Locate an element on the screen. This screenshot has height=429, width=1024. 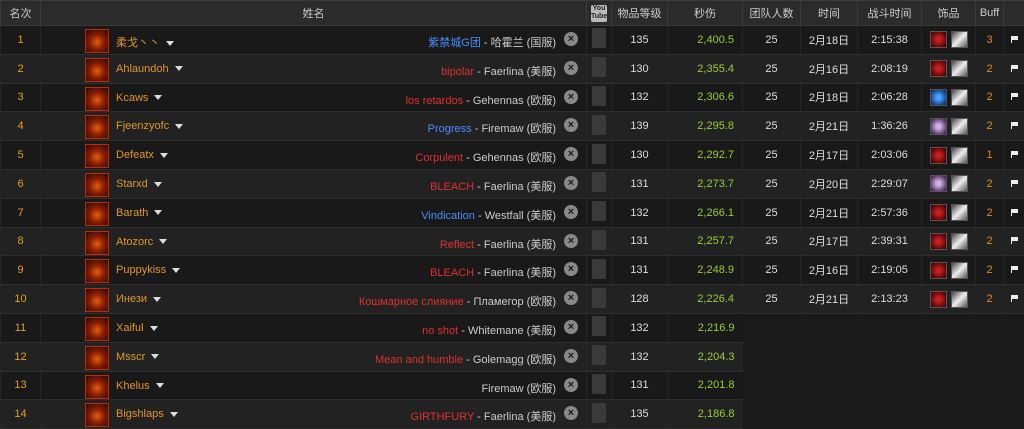
guild-name: los retardos is located at coordinates (434, 101).